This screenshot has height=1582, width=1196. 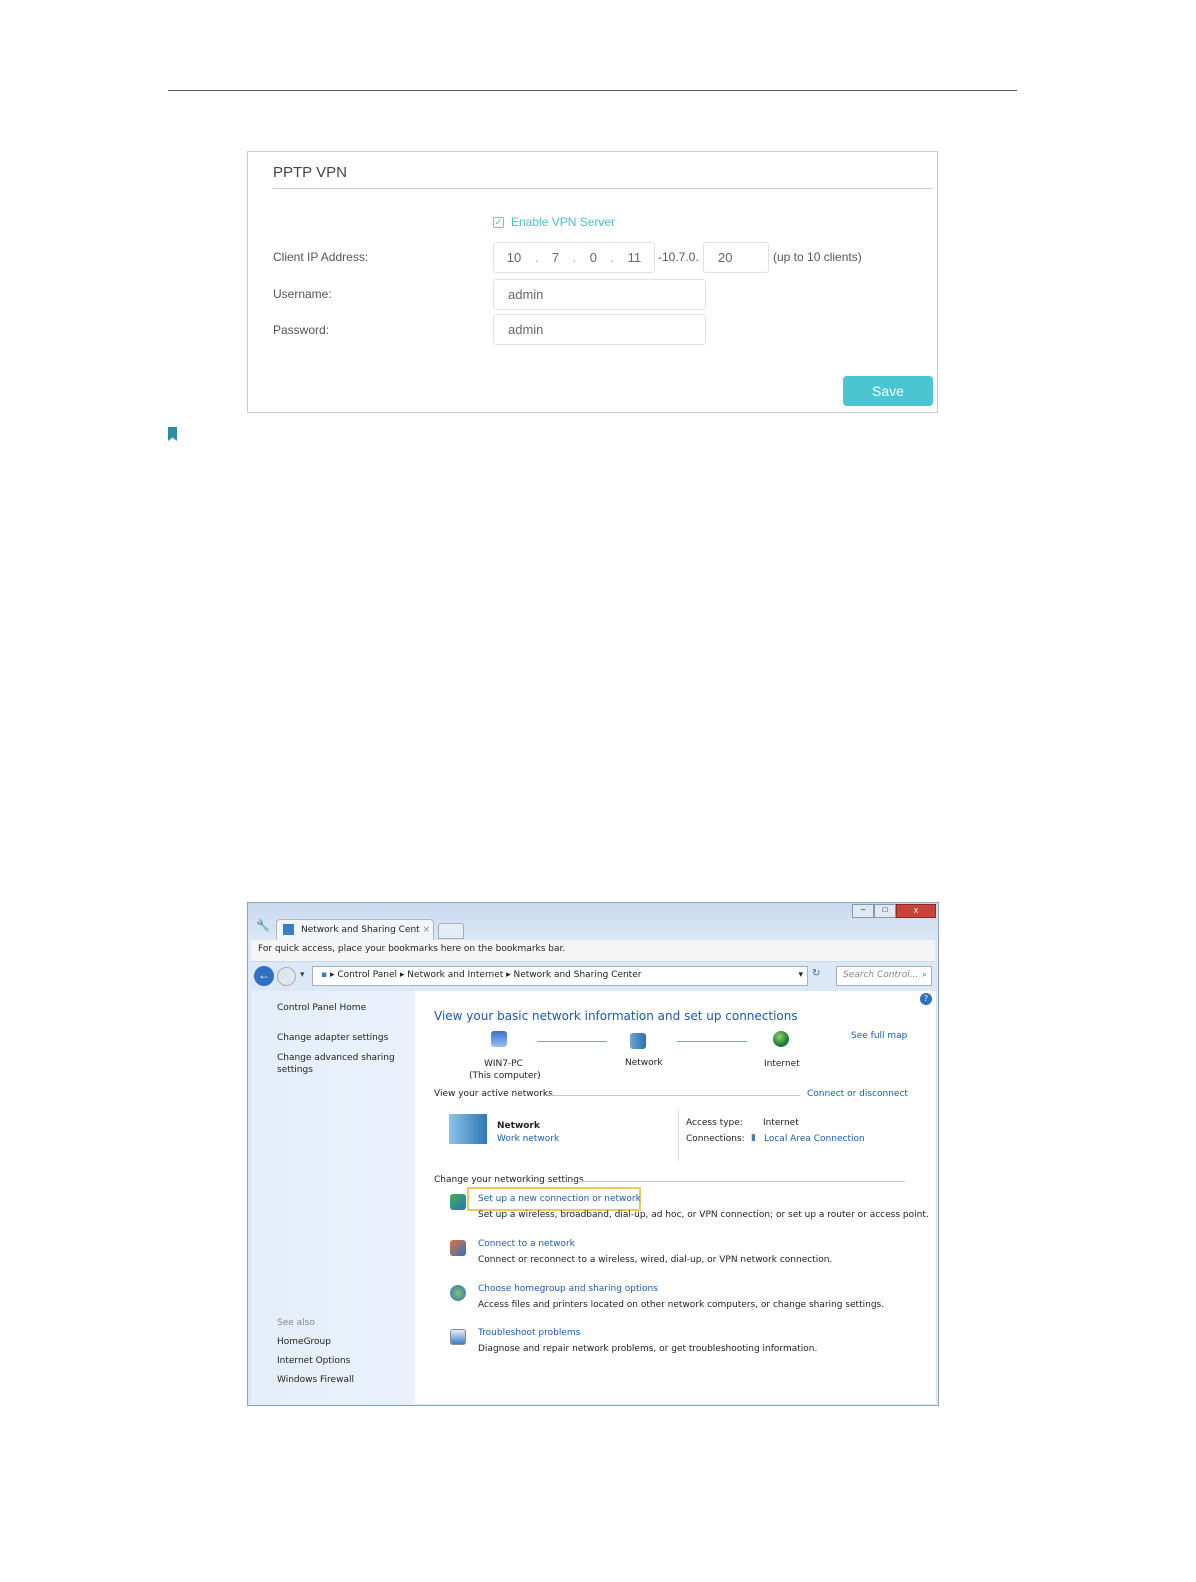 What do you see at coordinates (518, 1126) in the screenshot?
I see `network-name: Network` at bounding box center [518, 1126].